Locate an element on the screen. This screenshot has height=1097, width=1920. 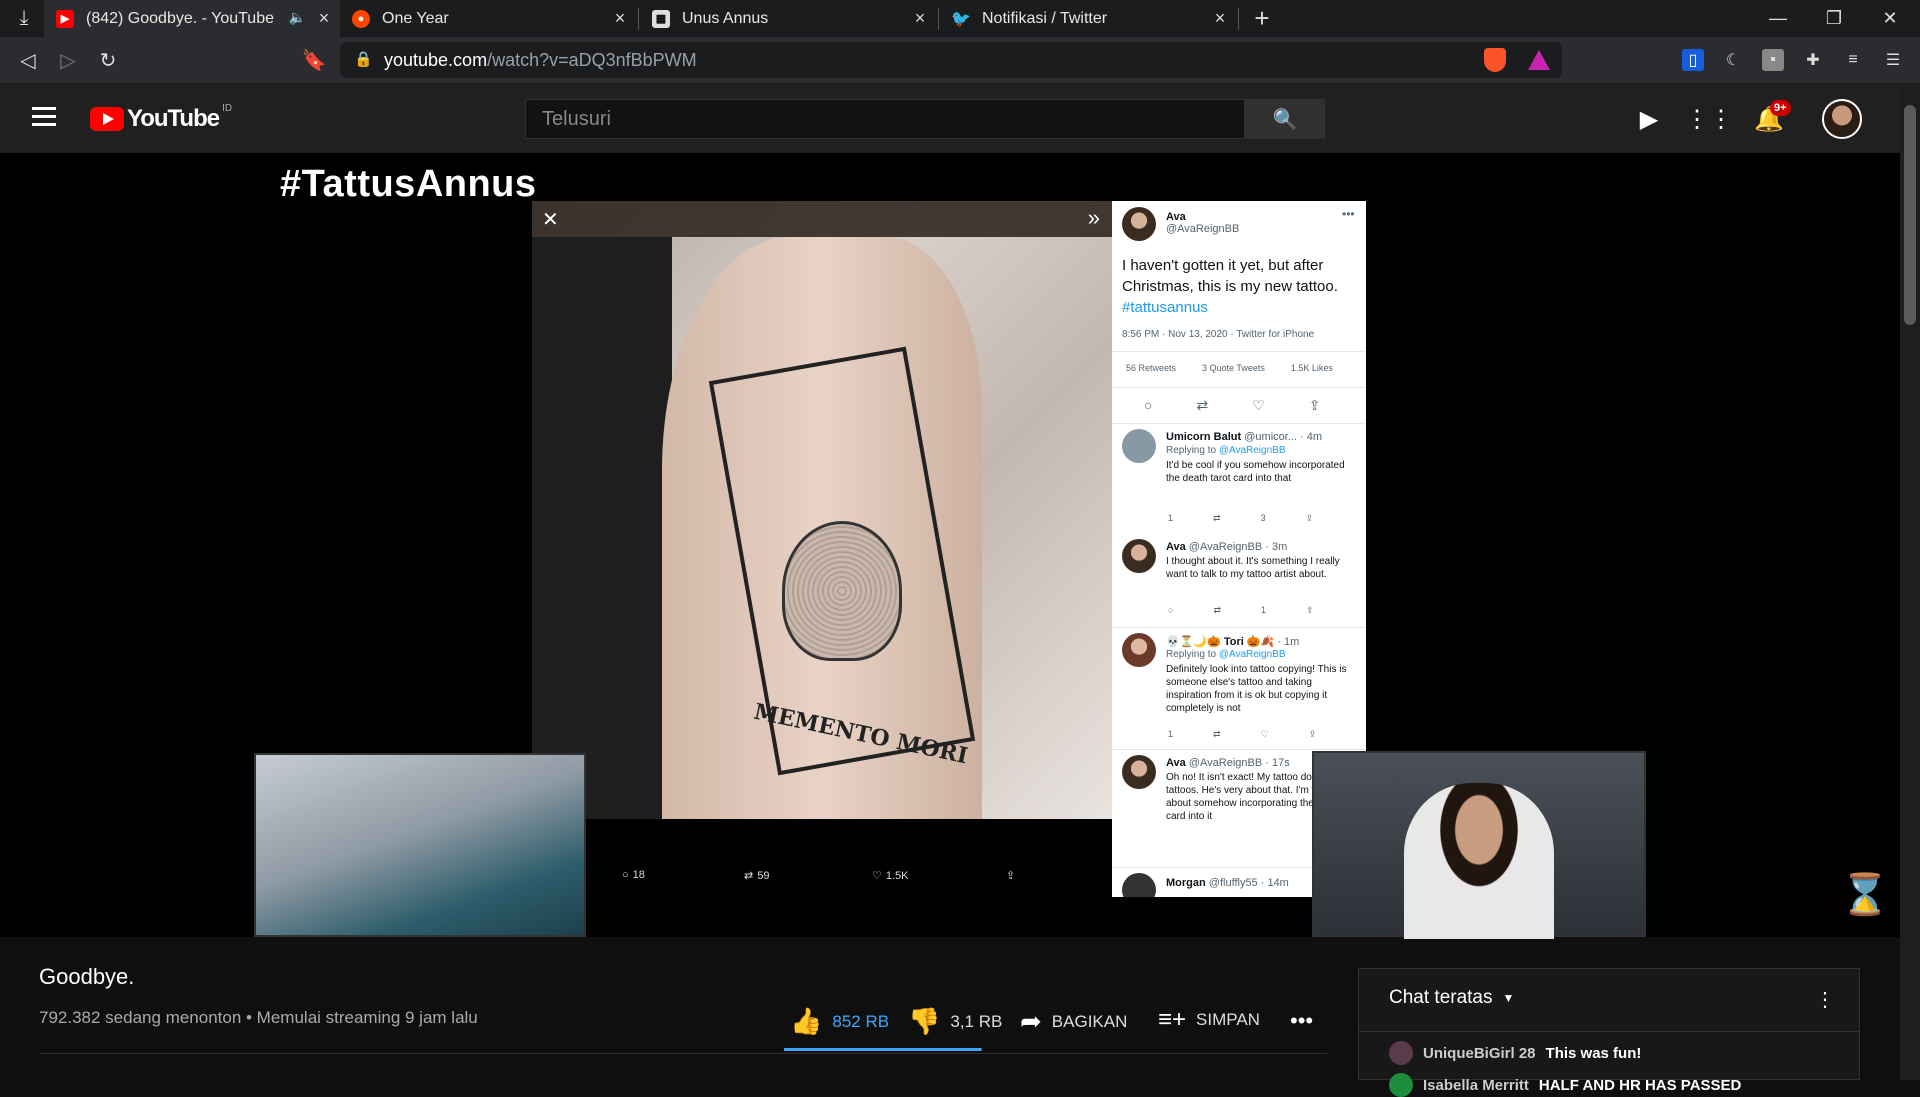
url-text: youtube.com/watch?v=aDQ3nfBbPWM is located at coordinates (540, 60).